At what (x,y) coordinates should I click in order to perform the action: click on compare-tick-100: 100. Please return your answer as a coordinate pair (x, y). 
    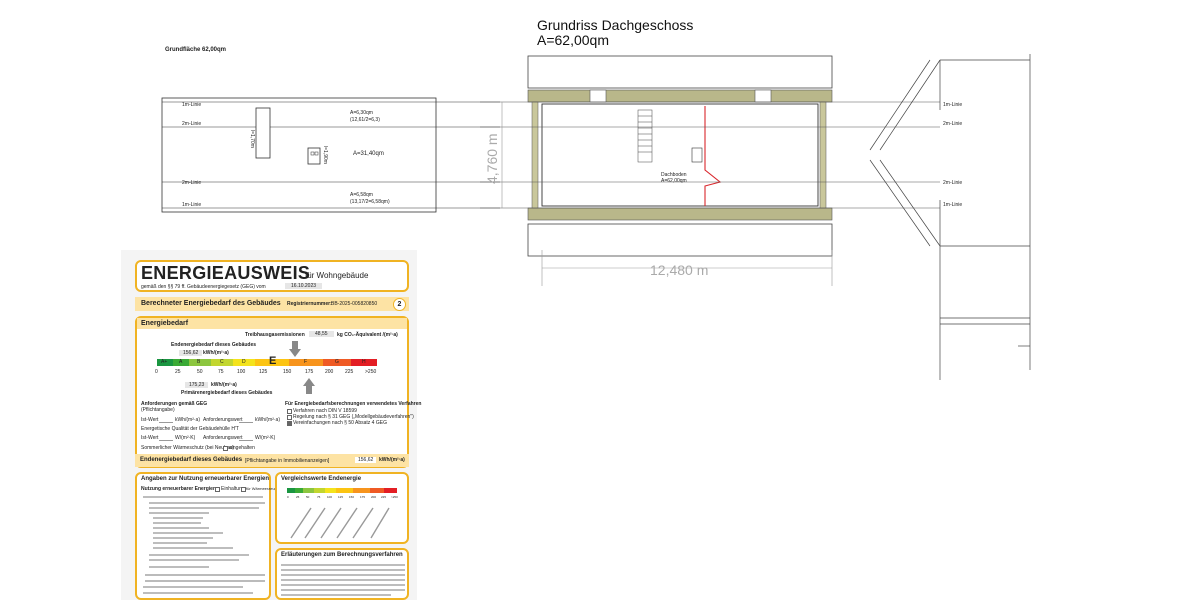
    Looking at the image, I should click on (330, 497).